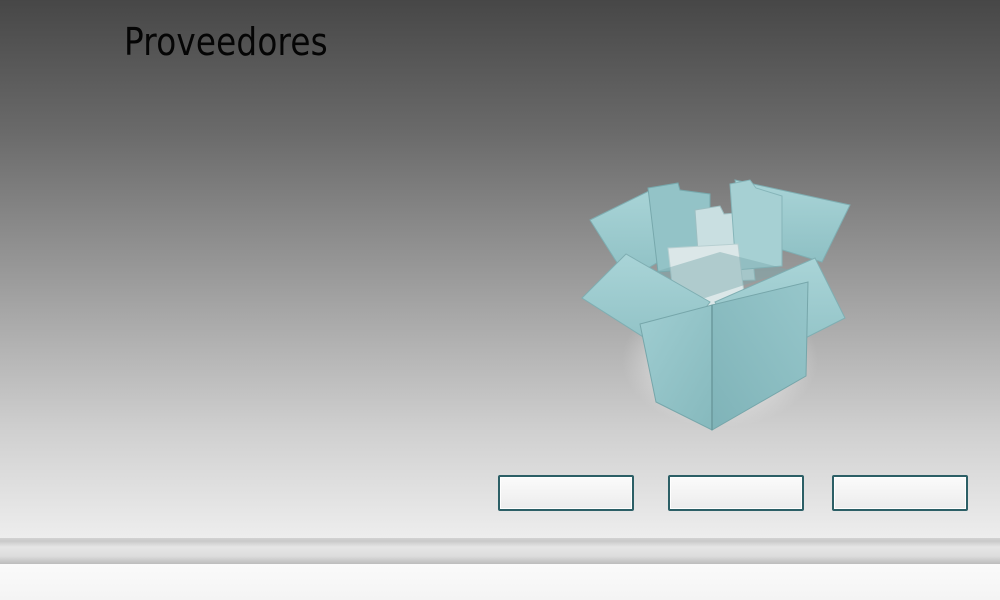 This screenshot has height=600, width=1000. I want to click on footer-base, so click(500, 582).